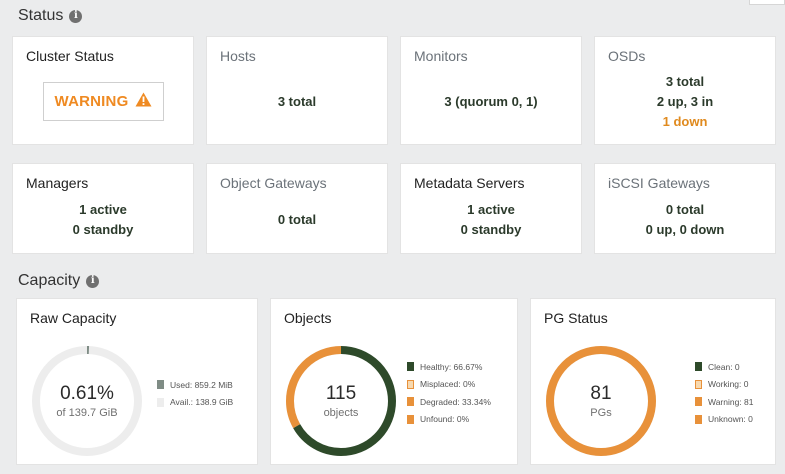 The image size is (785, 474). What do you see at coordinates (273, 183) in the screenshot?
I see `card-title: Object Gateways` at bounding box center [273, 183].